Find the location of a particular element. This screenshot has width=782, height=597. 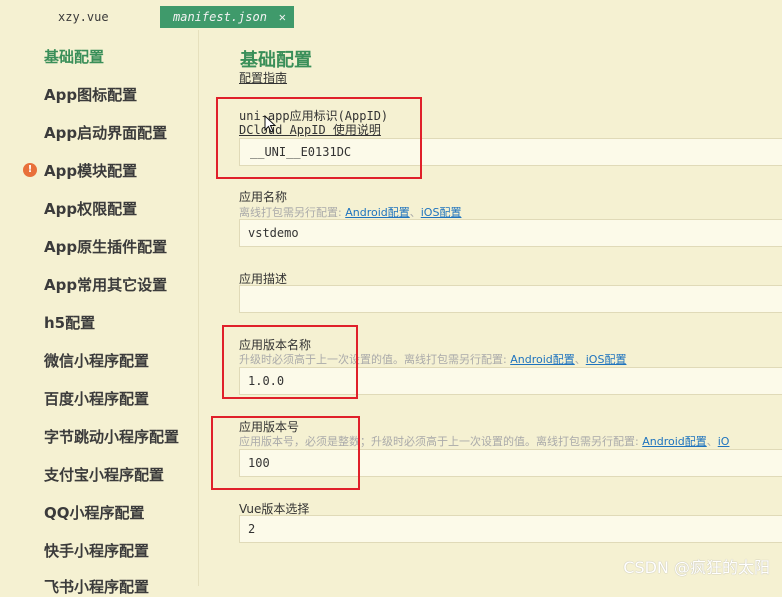

app-name-label: 应用名称 is located at coordinates (263, 197).